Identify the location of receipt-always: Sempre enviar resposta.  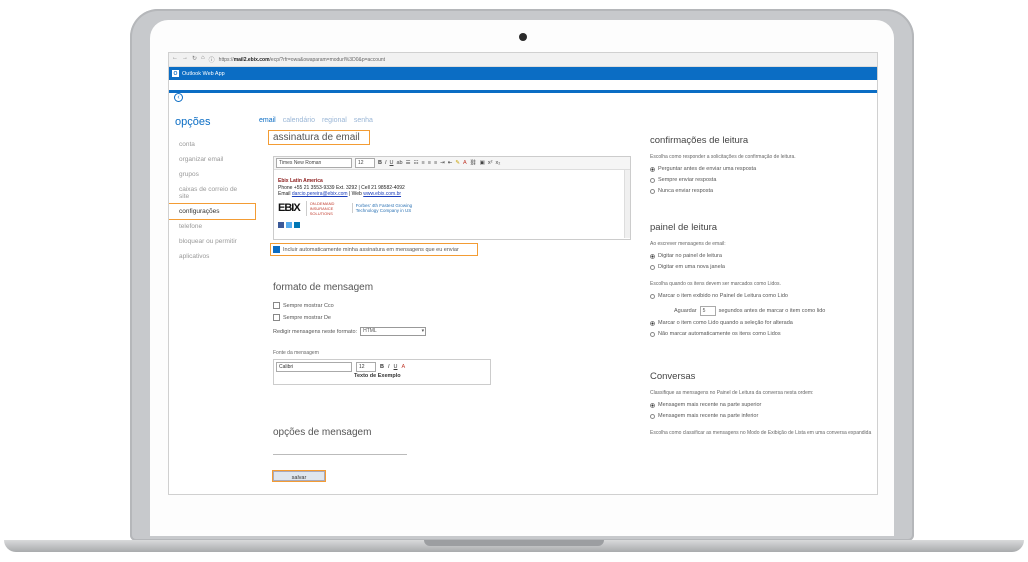
(683, 180).